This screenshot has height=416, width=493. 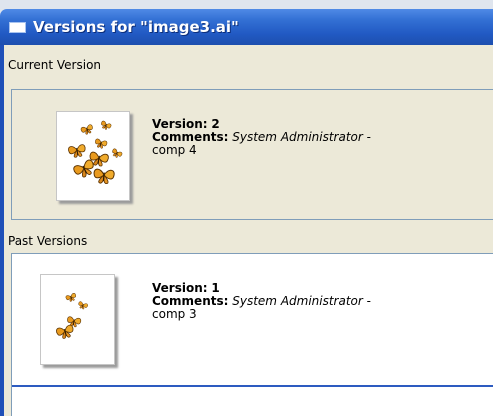 I want to click on version-number: 2, so click(x=215, y=124).